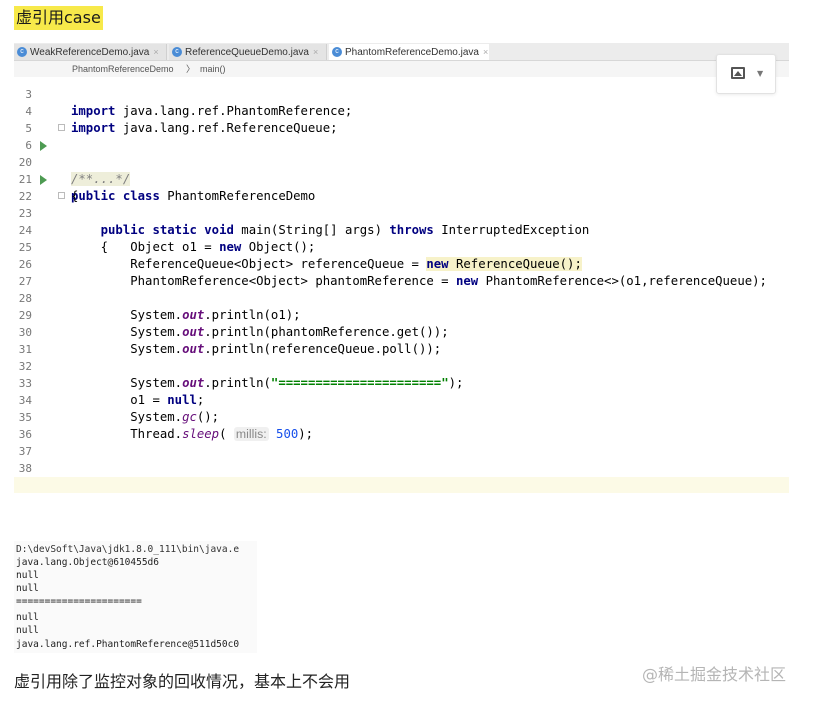 This screenshot has height=702, width=815. What do you see at coordinates (409, 52) in the screenshot?
I see `tab-phantom-reference-demo: c PhantomReferenceDemo.java ×` at bounding box center [409, 52].